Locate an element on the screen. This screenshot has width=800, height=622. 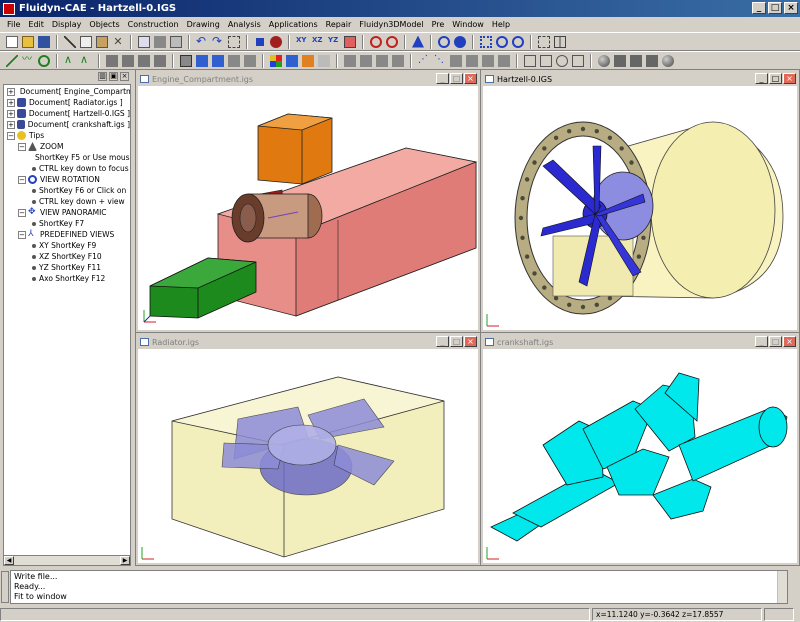
filter-icon is located at coordinates (260, 41).